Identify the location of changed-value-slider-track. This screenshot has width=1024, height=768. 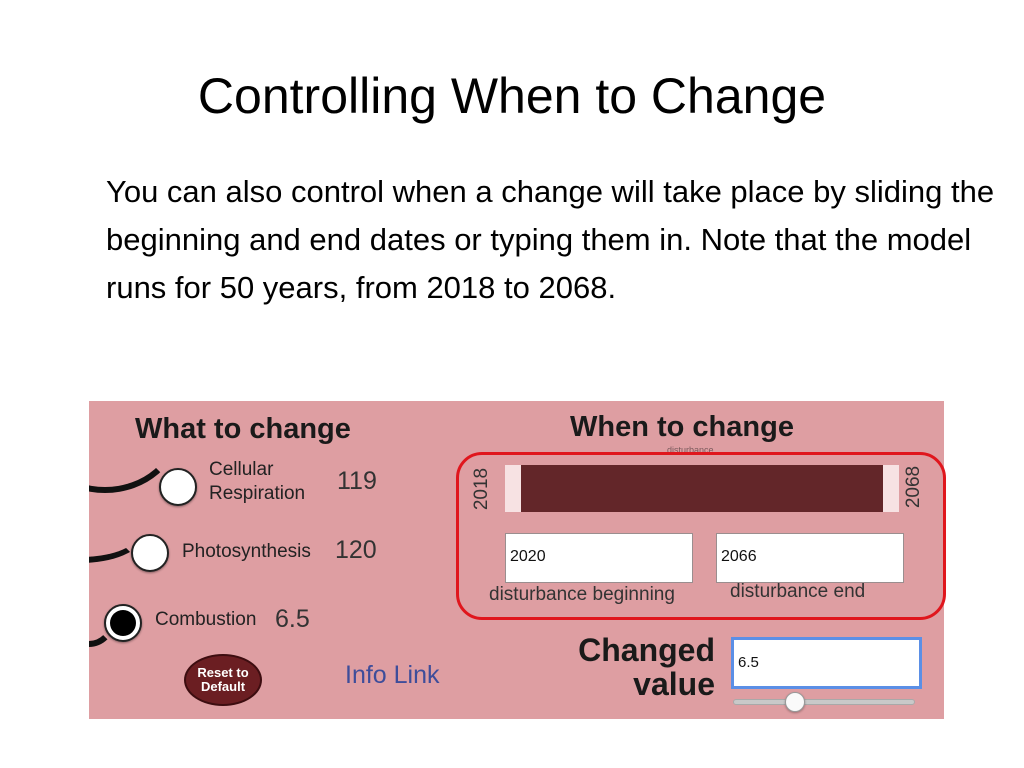
(824, 702).